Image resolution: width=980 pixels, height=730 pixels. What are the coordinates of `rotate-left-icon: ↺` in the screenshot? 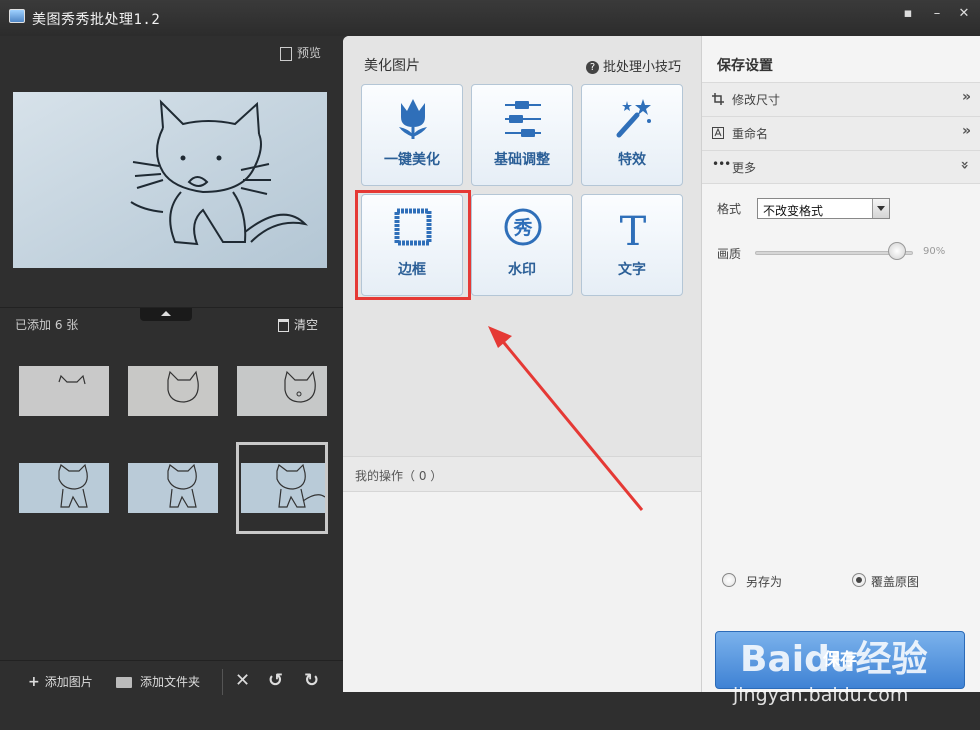 It's located at (275, 680).